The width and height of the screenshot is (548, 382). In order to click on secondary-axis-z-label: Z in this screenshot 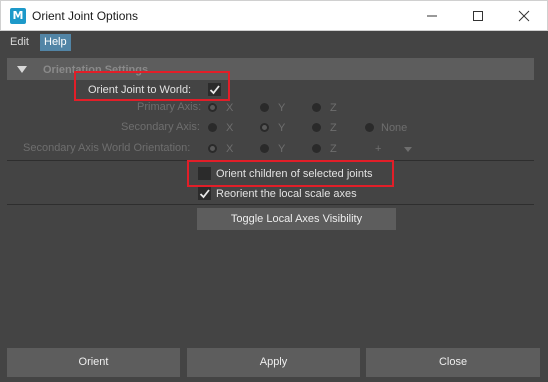, I will do `click(333, 128)`.